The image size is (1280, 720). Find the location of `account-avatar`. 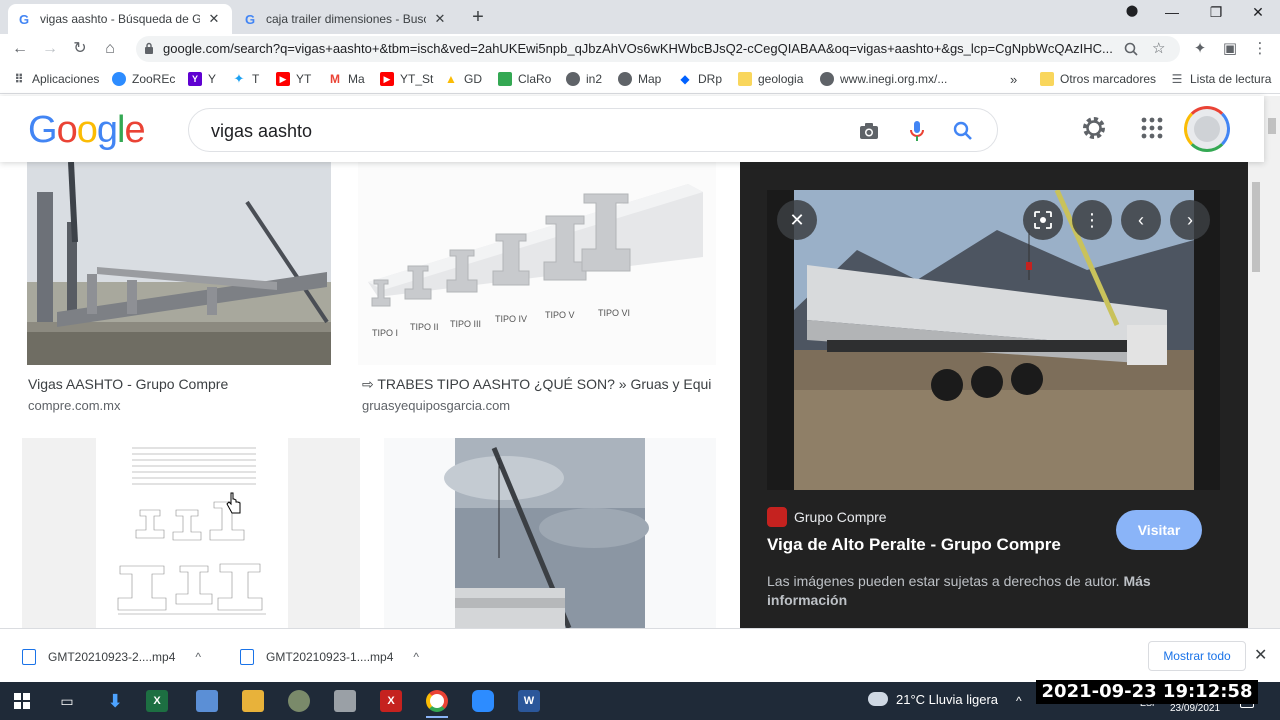

account-avatar is located at coordinates (1207, 129).